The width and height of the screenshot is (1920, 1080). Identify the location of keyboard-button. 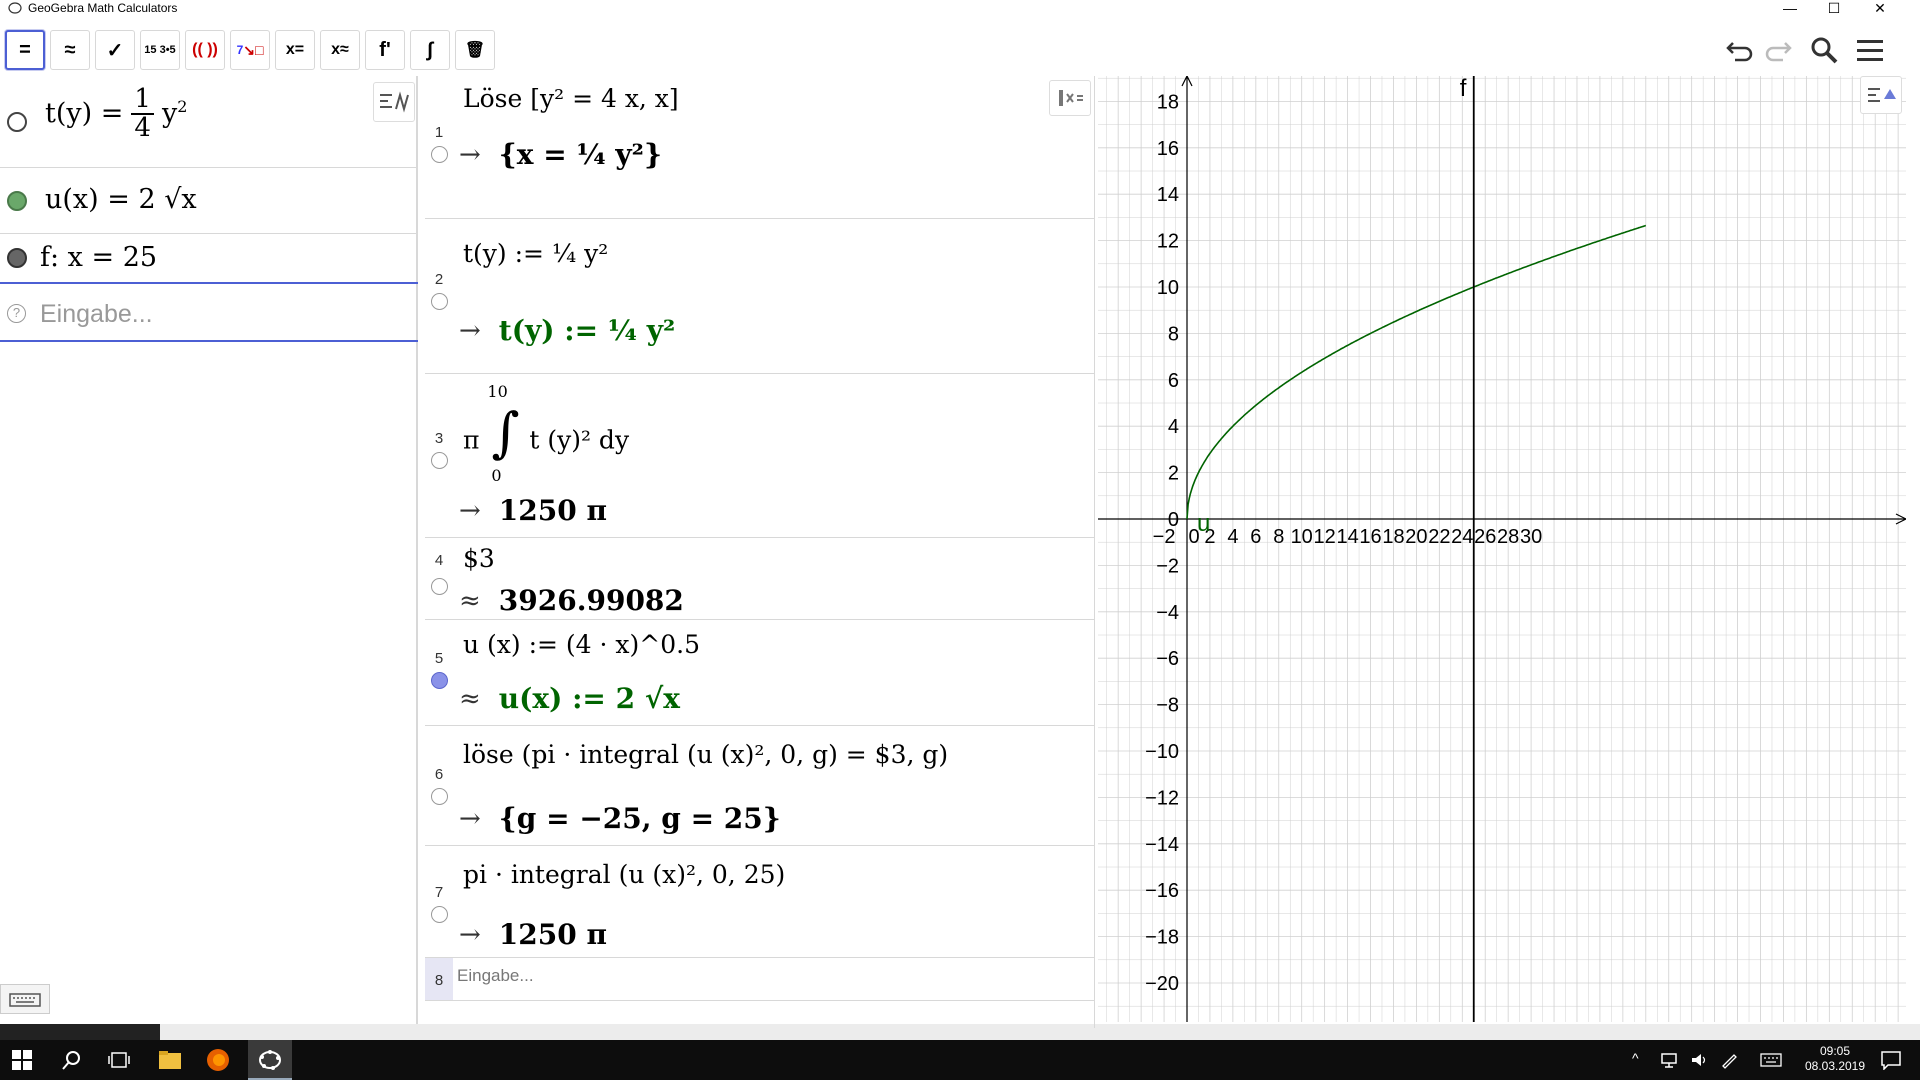
(25, 999).